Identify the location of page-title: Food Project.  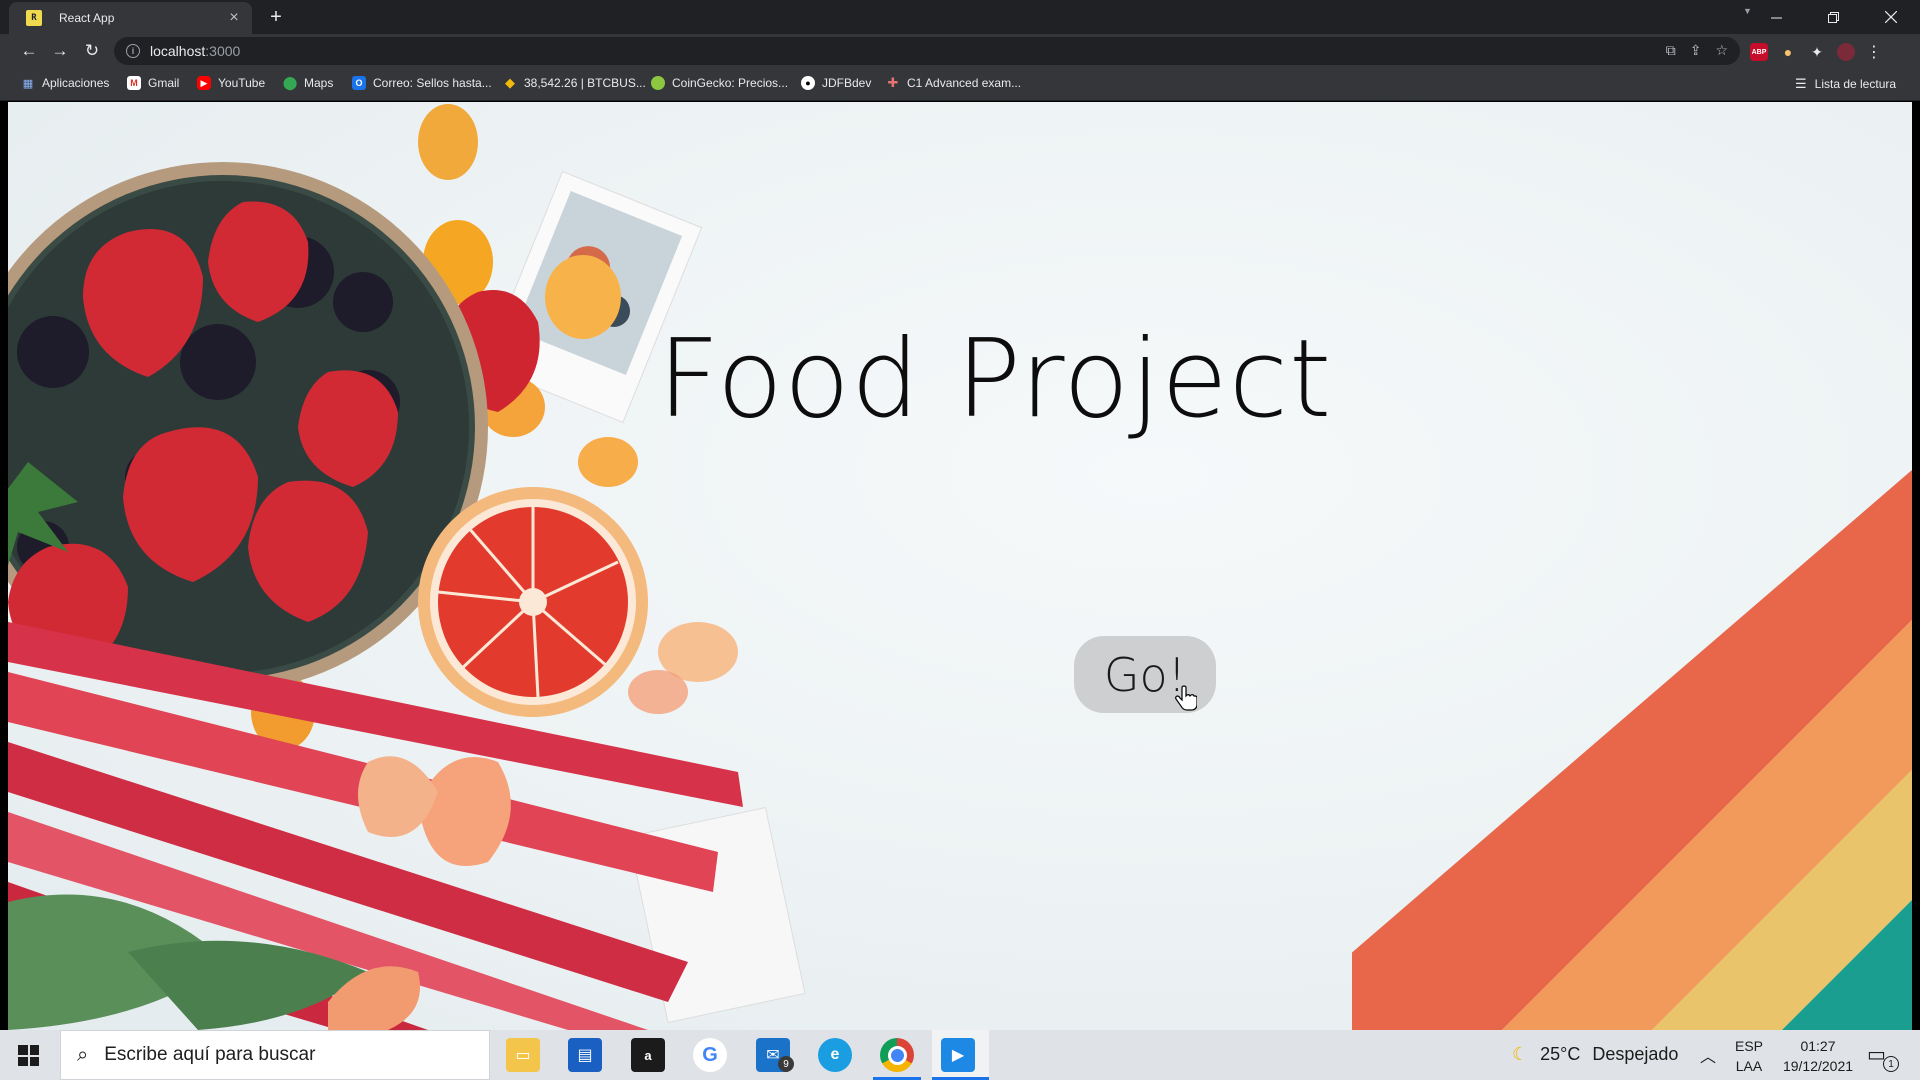
(995, 379).